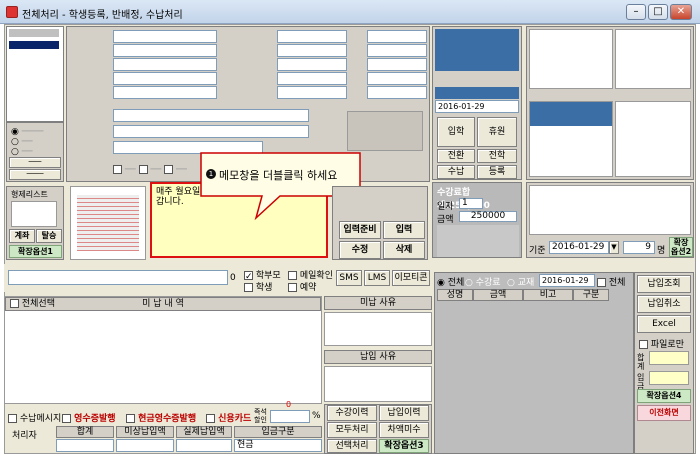 This screenshot has height=456, width=700. I want to click on lms-button: LMS, so click(377, 278).